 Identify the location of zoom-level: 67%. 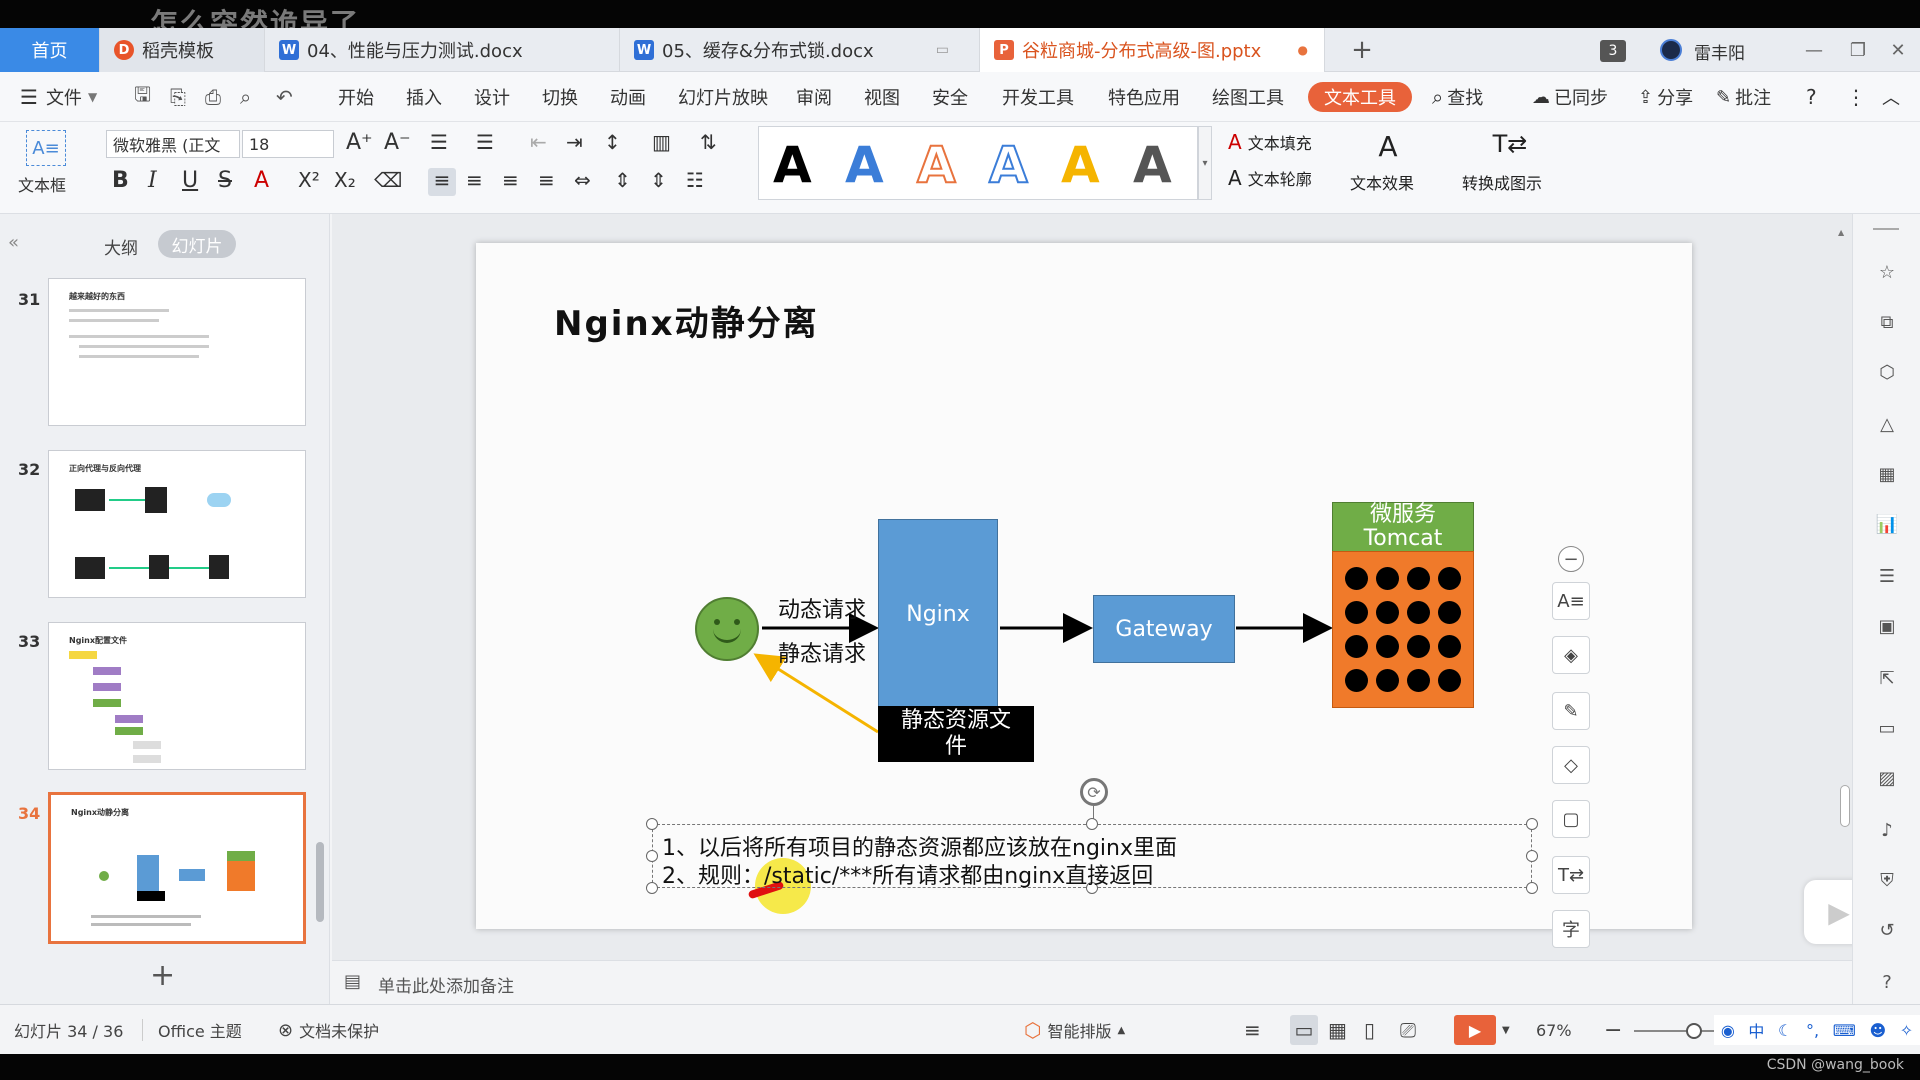
(1554, 1030).